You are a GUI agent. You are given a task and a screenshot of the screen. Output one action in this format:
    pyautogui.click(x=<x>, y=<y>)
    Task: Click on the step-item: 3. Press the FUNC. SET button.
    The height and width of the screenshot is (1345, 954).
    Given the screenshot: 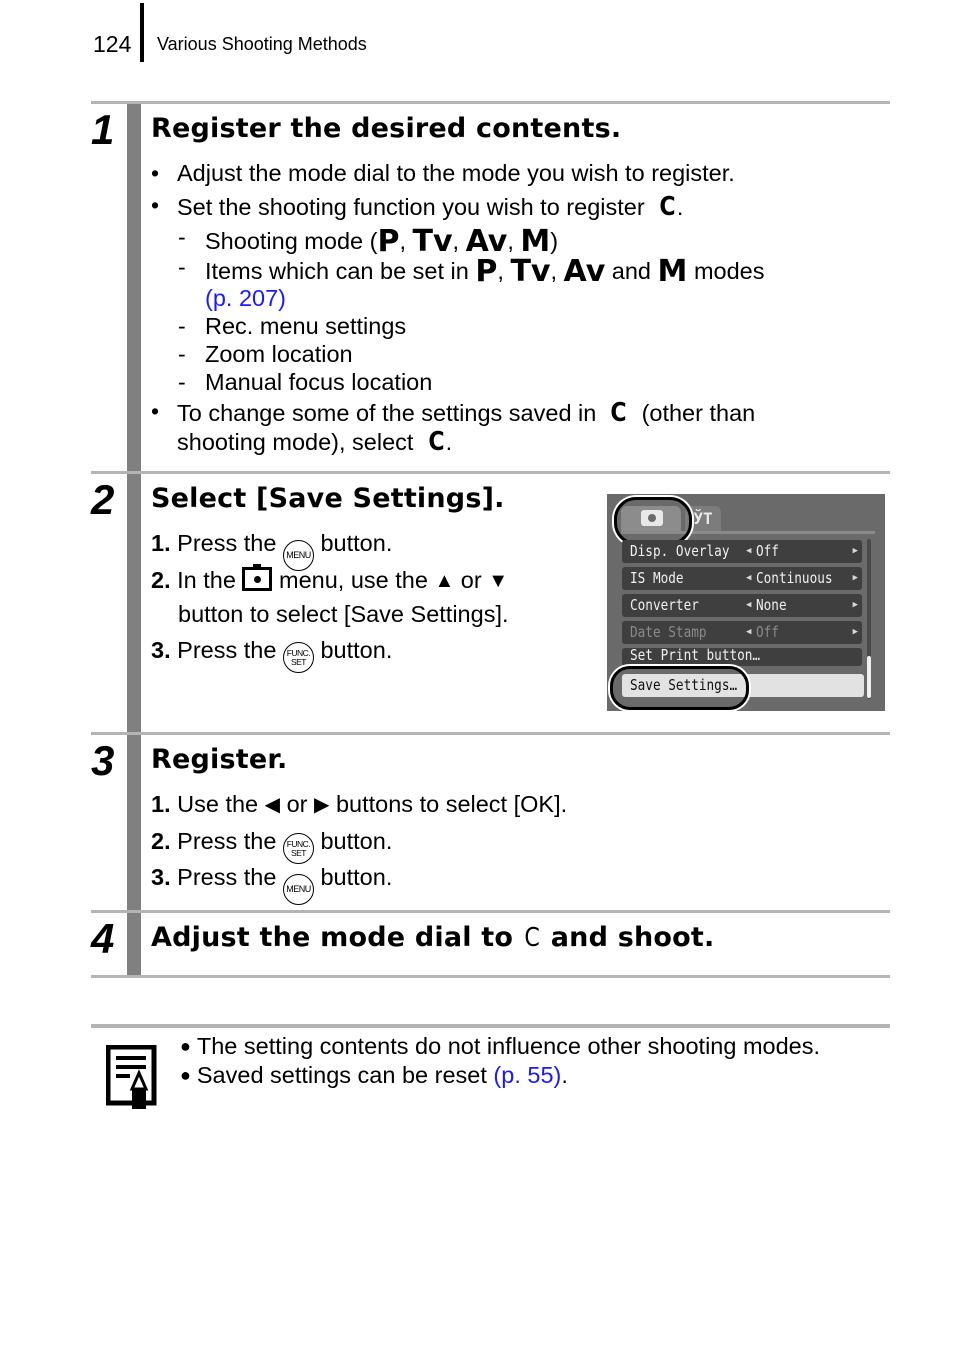 What is the action you would take?
    pyautogui.click(x=271, y=655)
    